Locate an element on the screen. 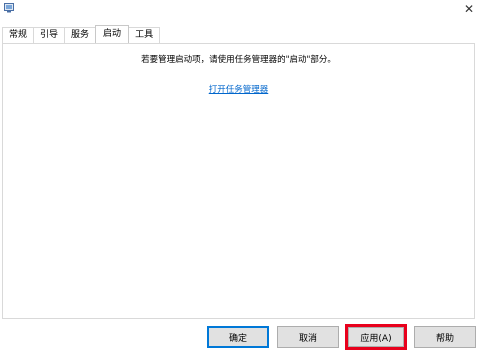  tab-general: 常规 is located at coordinates (18, 35).